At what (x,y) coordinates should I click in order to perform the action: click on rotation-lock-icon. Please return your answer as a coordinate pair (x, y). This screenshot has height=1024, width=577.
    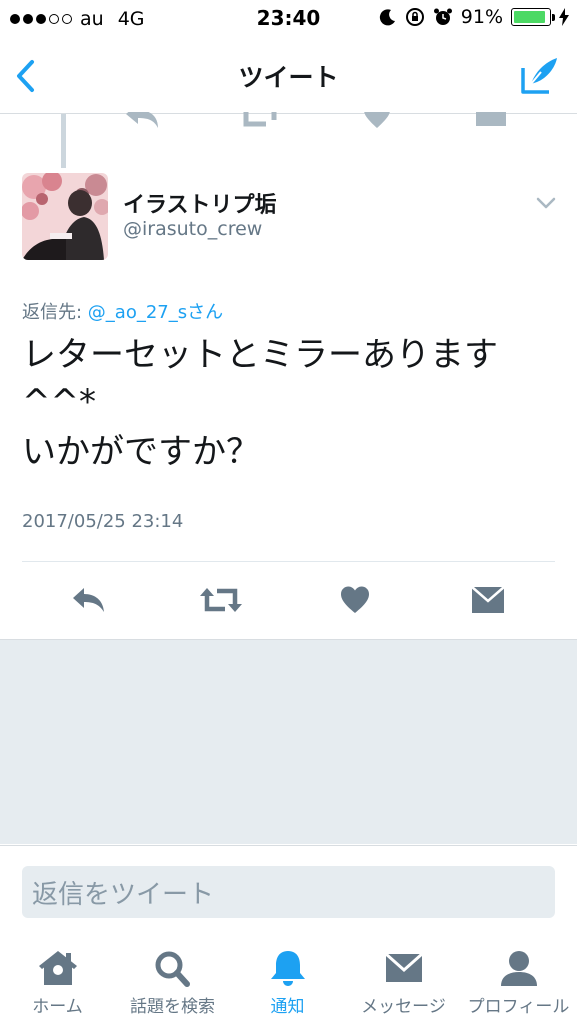
    Looking at the image, I should click on (414, 17).